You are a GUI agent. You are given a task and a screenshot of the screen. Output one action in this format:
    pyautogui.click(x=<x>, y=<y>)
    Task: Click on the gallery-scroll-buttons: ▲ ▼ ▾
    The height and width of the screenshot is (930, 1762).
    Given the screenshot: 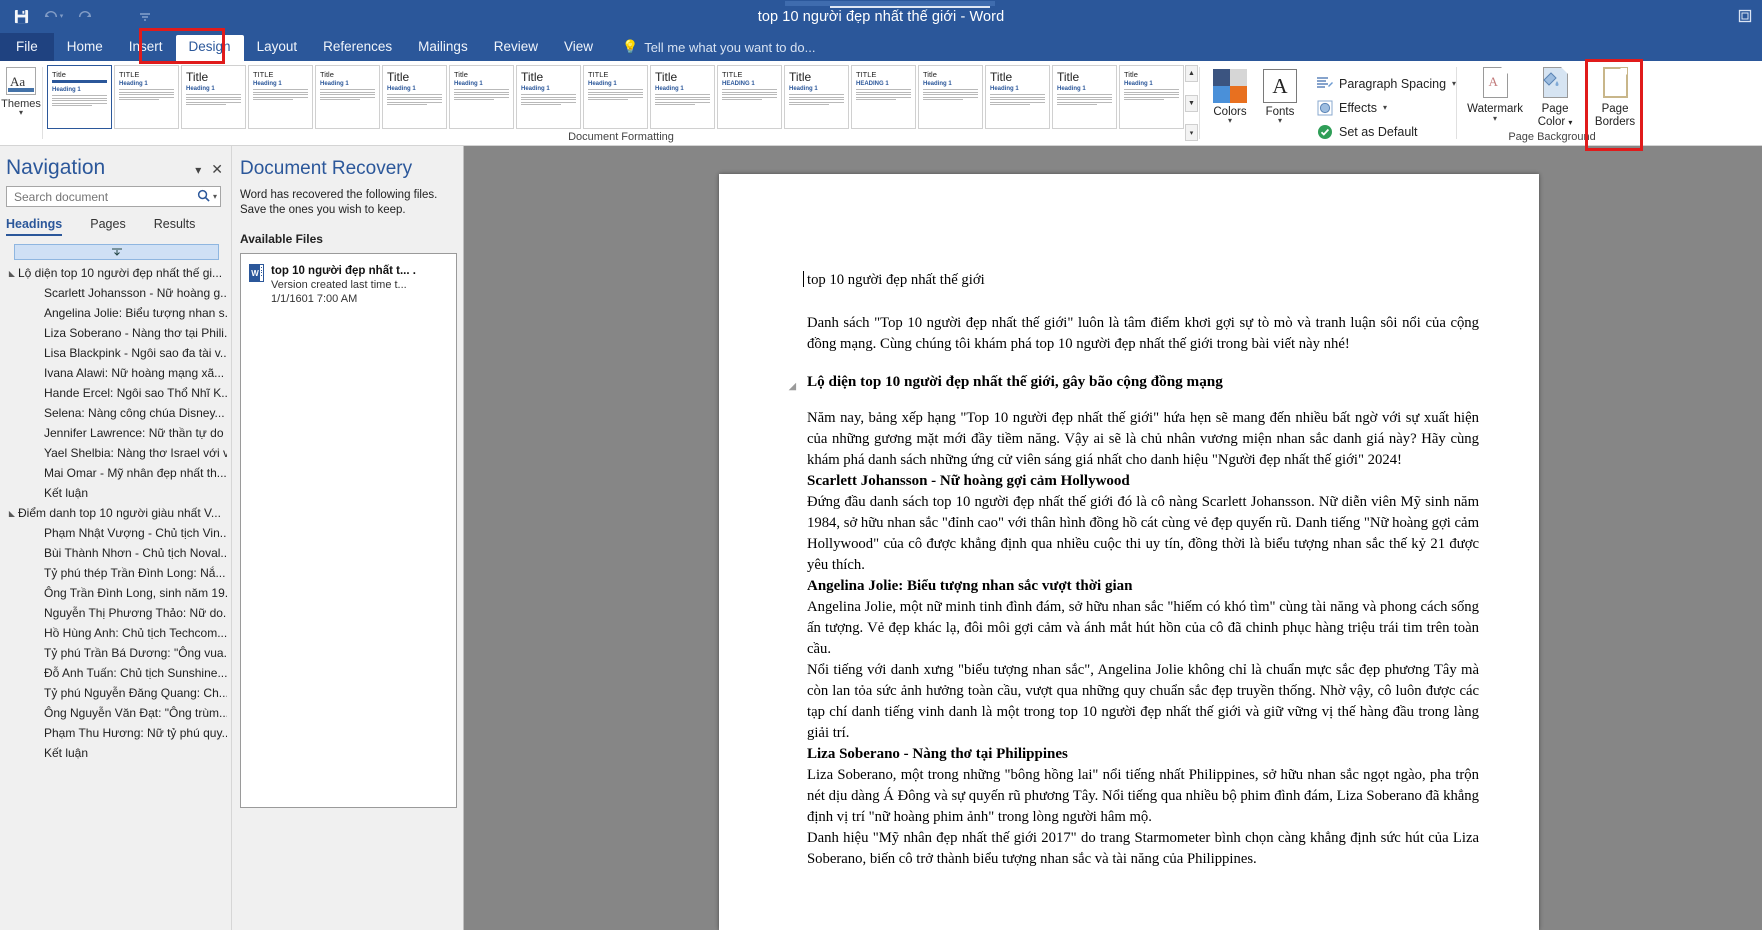 What is the action you would take?
    pyautogui.click(x=1192, y=103)
    